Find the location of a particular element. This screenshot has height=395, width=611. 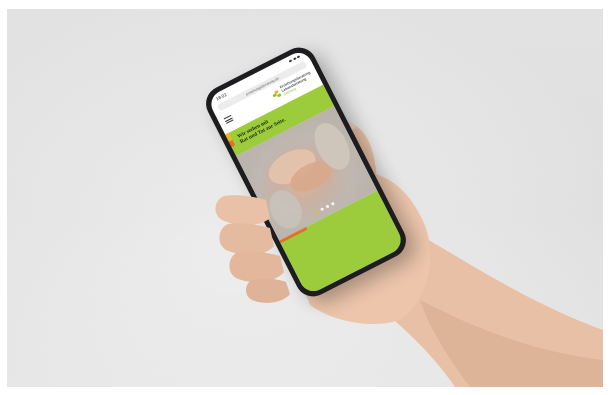

finger-middle is located at coordinates (246, 239).